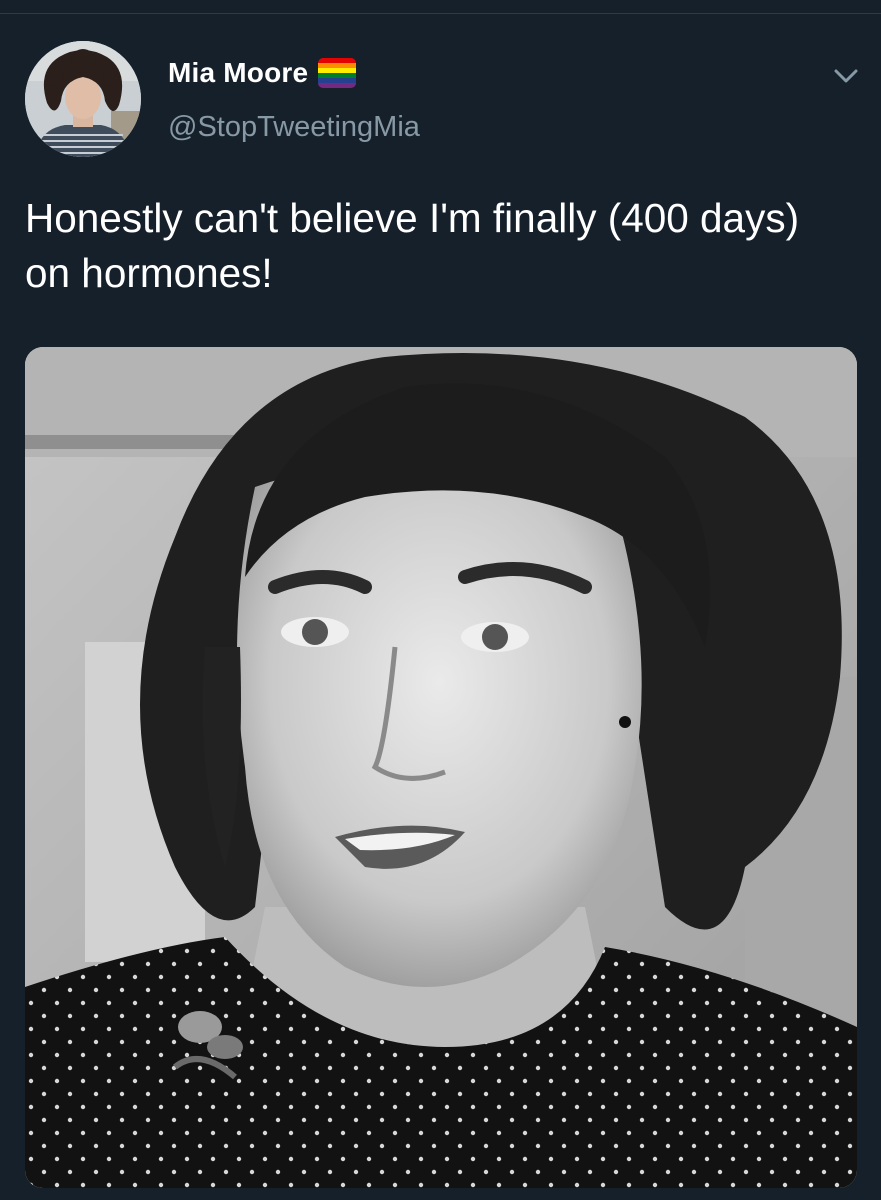 This screenshot has height=1200, width=881. What do you see at coordinates (83, 99) in the screenshot?
I see `avatar` at bounding box center [83, 99].